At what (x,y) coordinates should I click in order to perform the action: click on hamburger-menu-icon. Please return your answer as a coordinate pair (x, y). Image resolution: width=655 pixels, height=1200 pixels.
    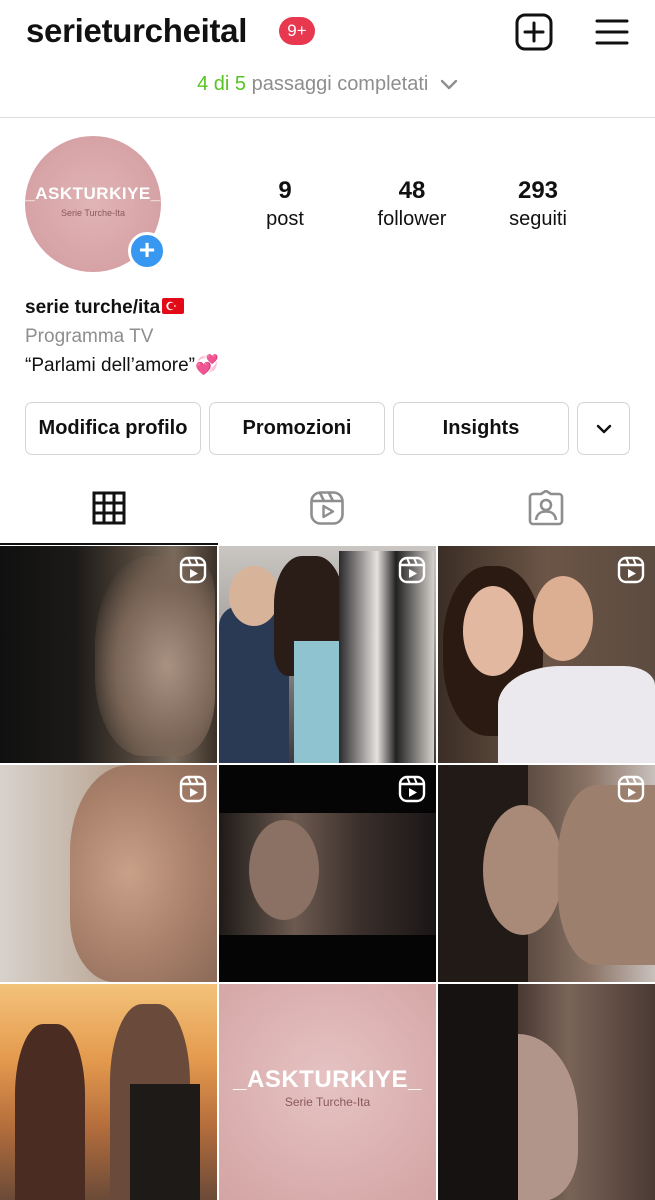
    Looking at the image, I should click on (612, 32).